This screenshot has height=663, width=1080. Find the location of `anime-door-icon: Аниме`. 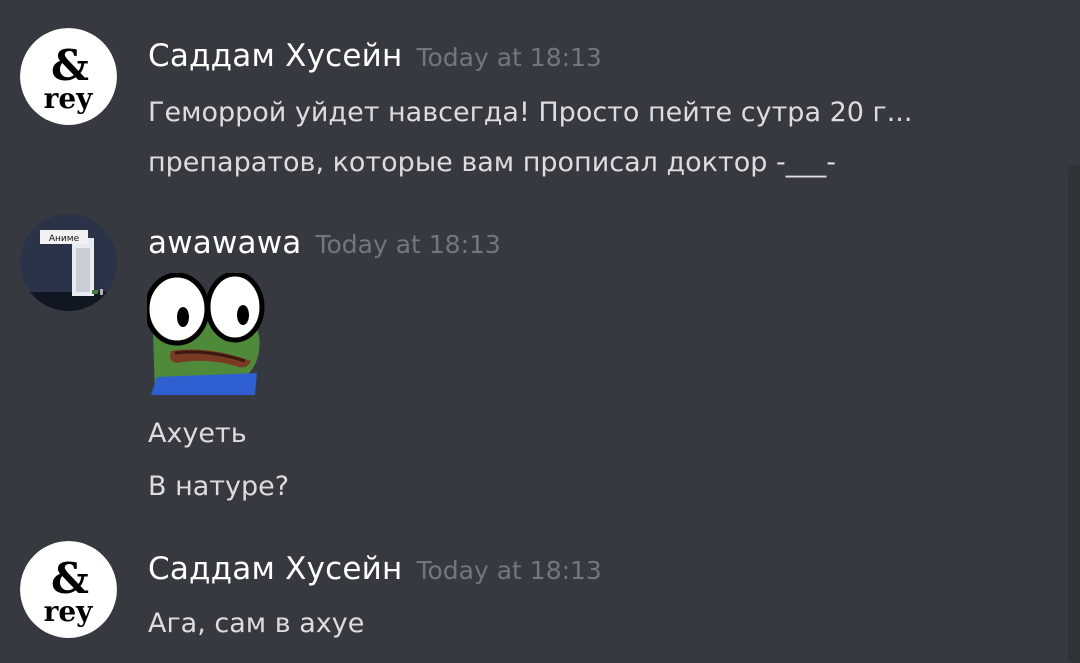

anime-door-icon: Аниме is located at coordinates (68, 262).